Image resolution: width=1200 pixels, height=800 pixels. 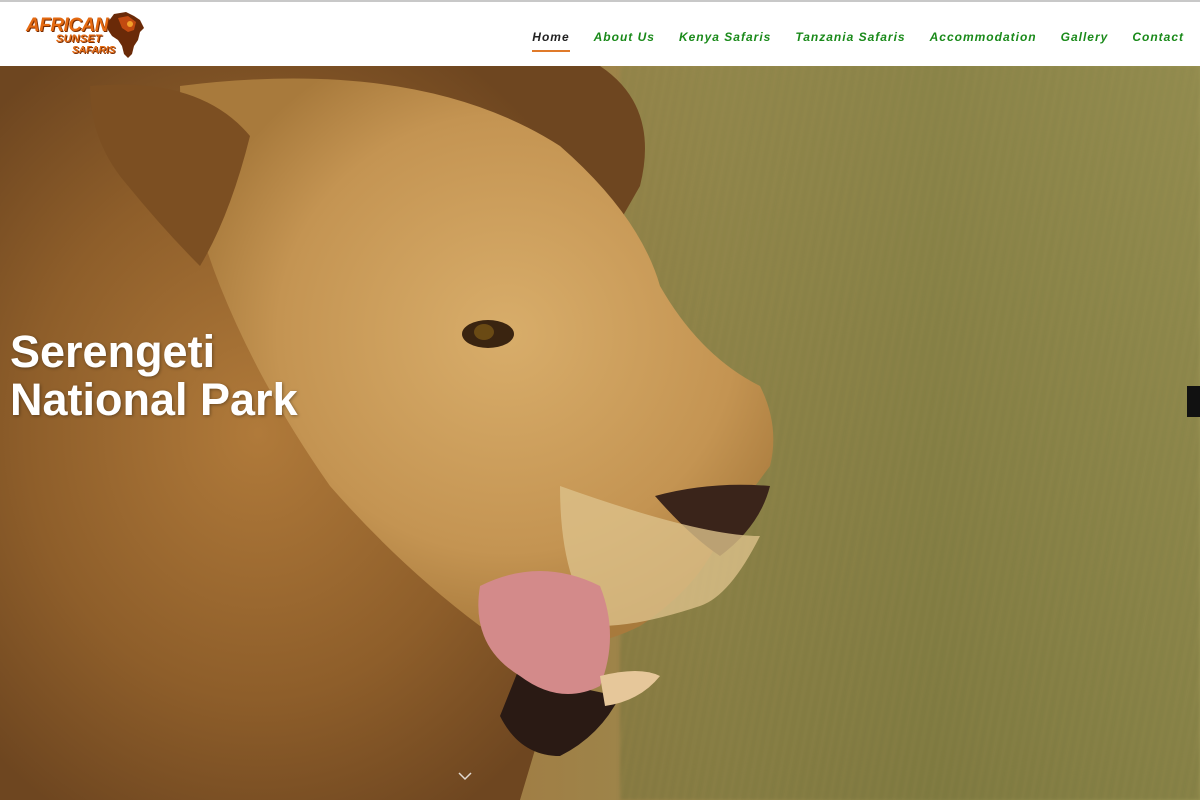 What do you see at coordinates (154, 399) in the screenshot?
I see `hero-title-line-2: National Park` at bounding box center [154, 399].